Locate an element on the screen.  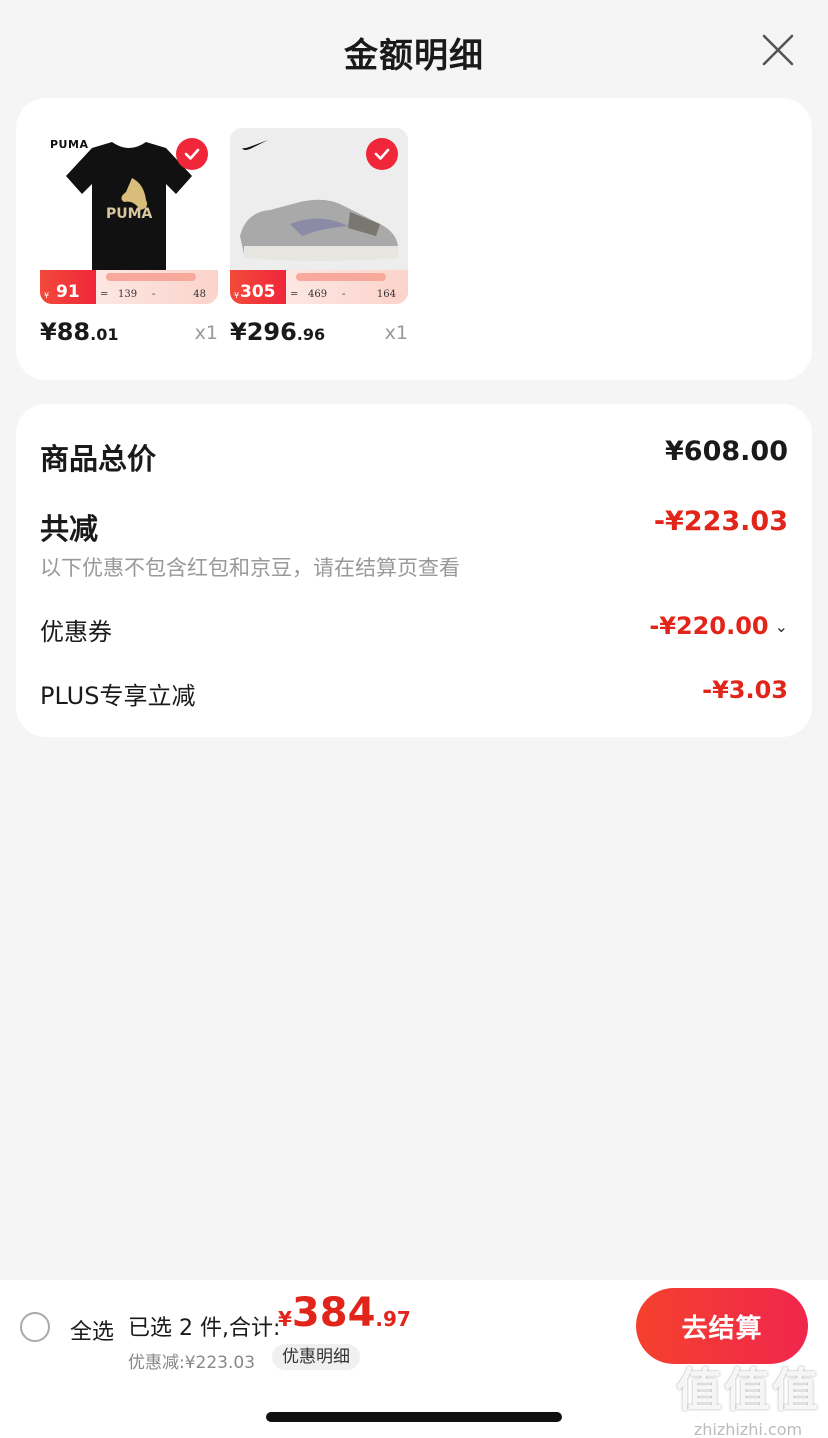
total-price-label: 商品总价 is located at coordinates (98, 459).